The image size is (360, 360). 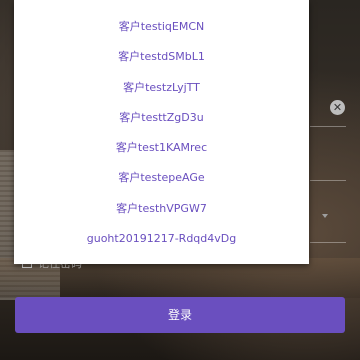 What do you see at coordinates (161, 57) in the screenshot?
I see `account-item: 客户testdSMbL1` at bounding box center [161, 57].